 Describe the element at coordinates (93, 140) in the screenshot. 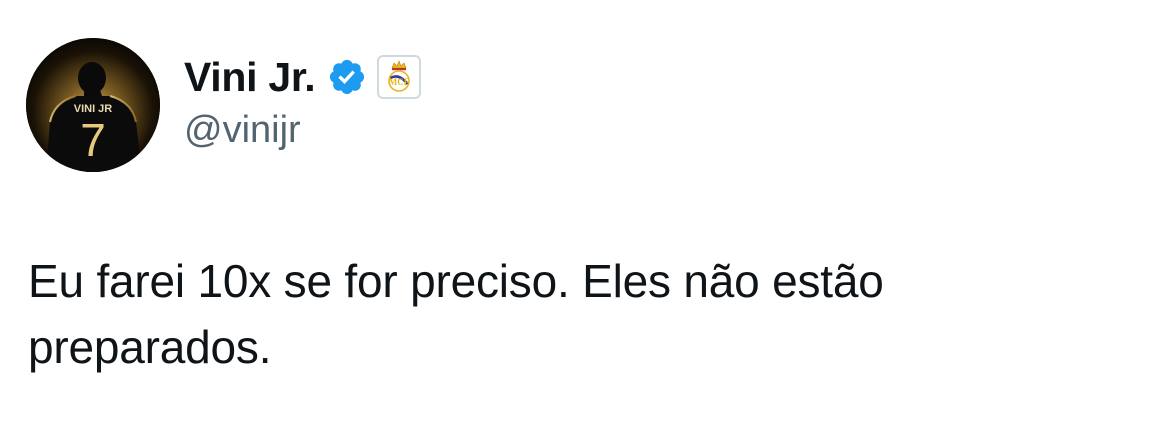

I see `avatar-jersey-number: 7` at that location.